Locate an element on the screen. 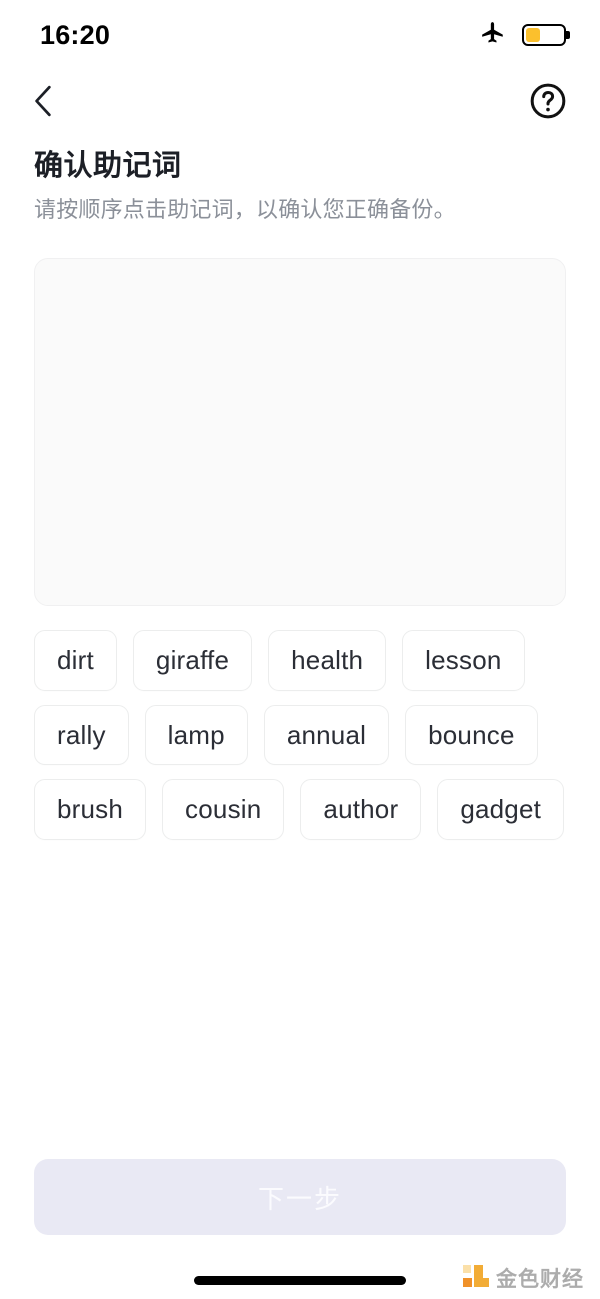  help-button is located at coordinates (548, 103).